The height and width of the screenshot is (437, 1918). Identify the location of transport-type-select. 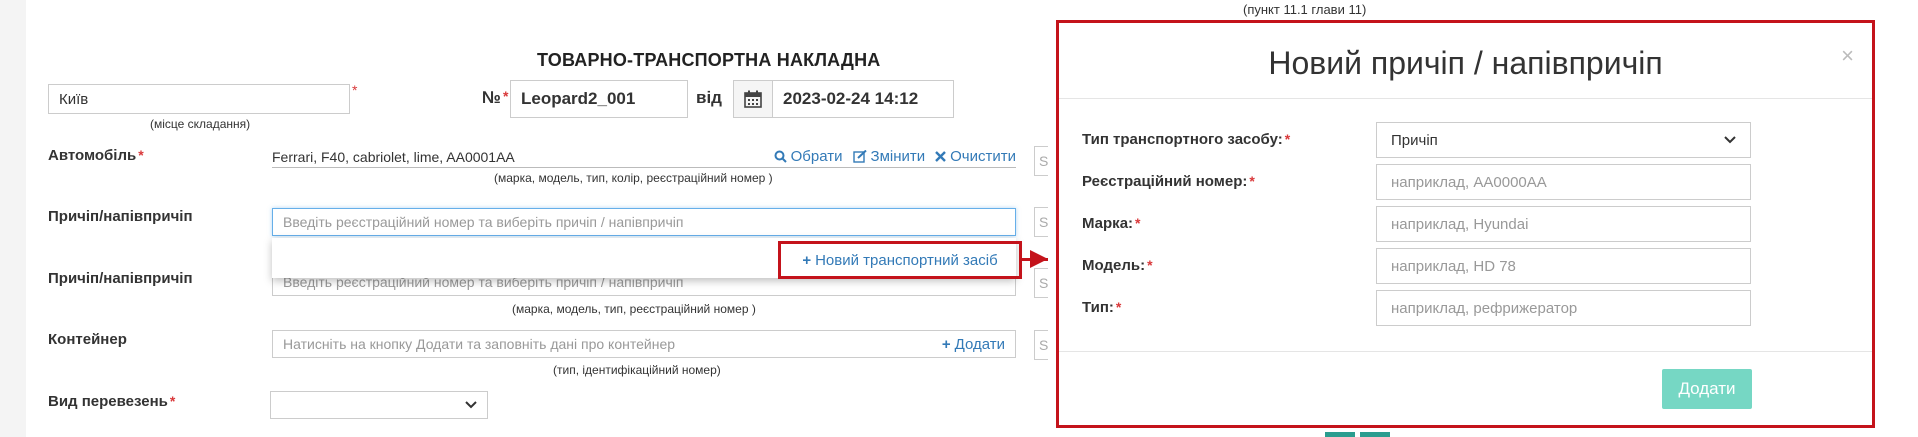
(379, 405).